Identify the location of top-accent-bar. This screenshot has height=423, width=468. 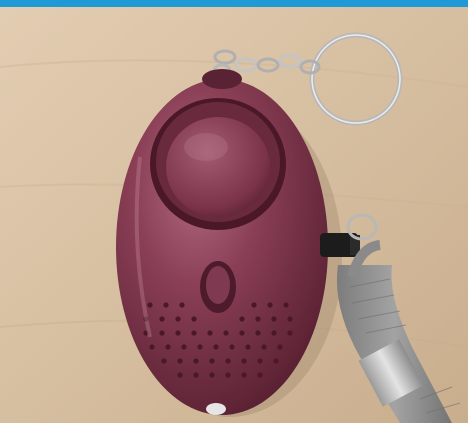
(234, 3).